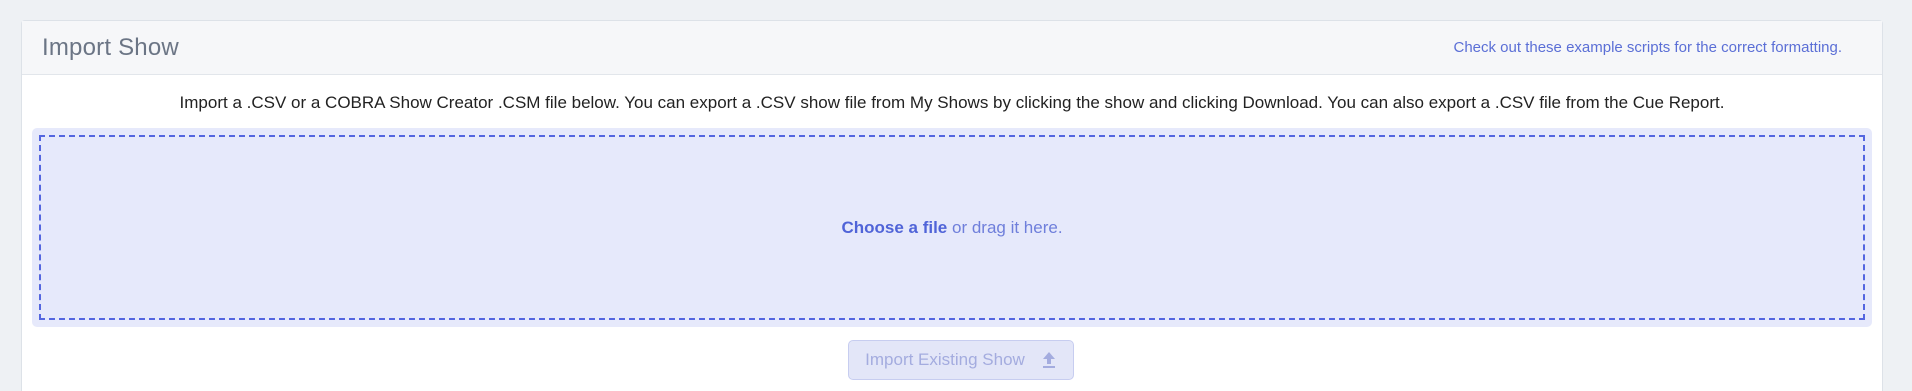  I want to click on dropzone-text: Choose a file or drag it here., so click(951, 228).